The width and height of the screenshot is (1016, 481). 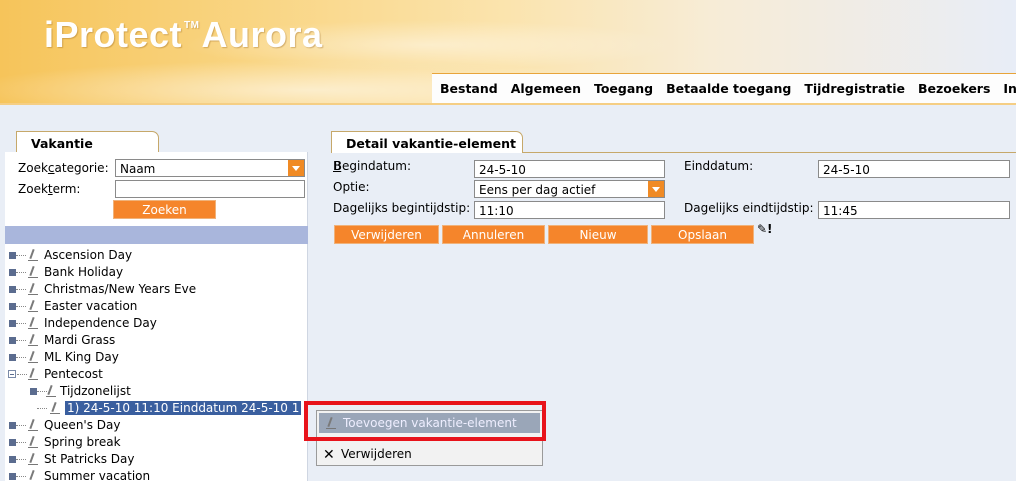 I want to click on search-term-label: Zoekterm:, so click(x=49, y=189).